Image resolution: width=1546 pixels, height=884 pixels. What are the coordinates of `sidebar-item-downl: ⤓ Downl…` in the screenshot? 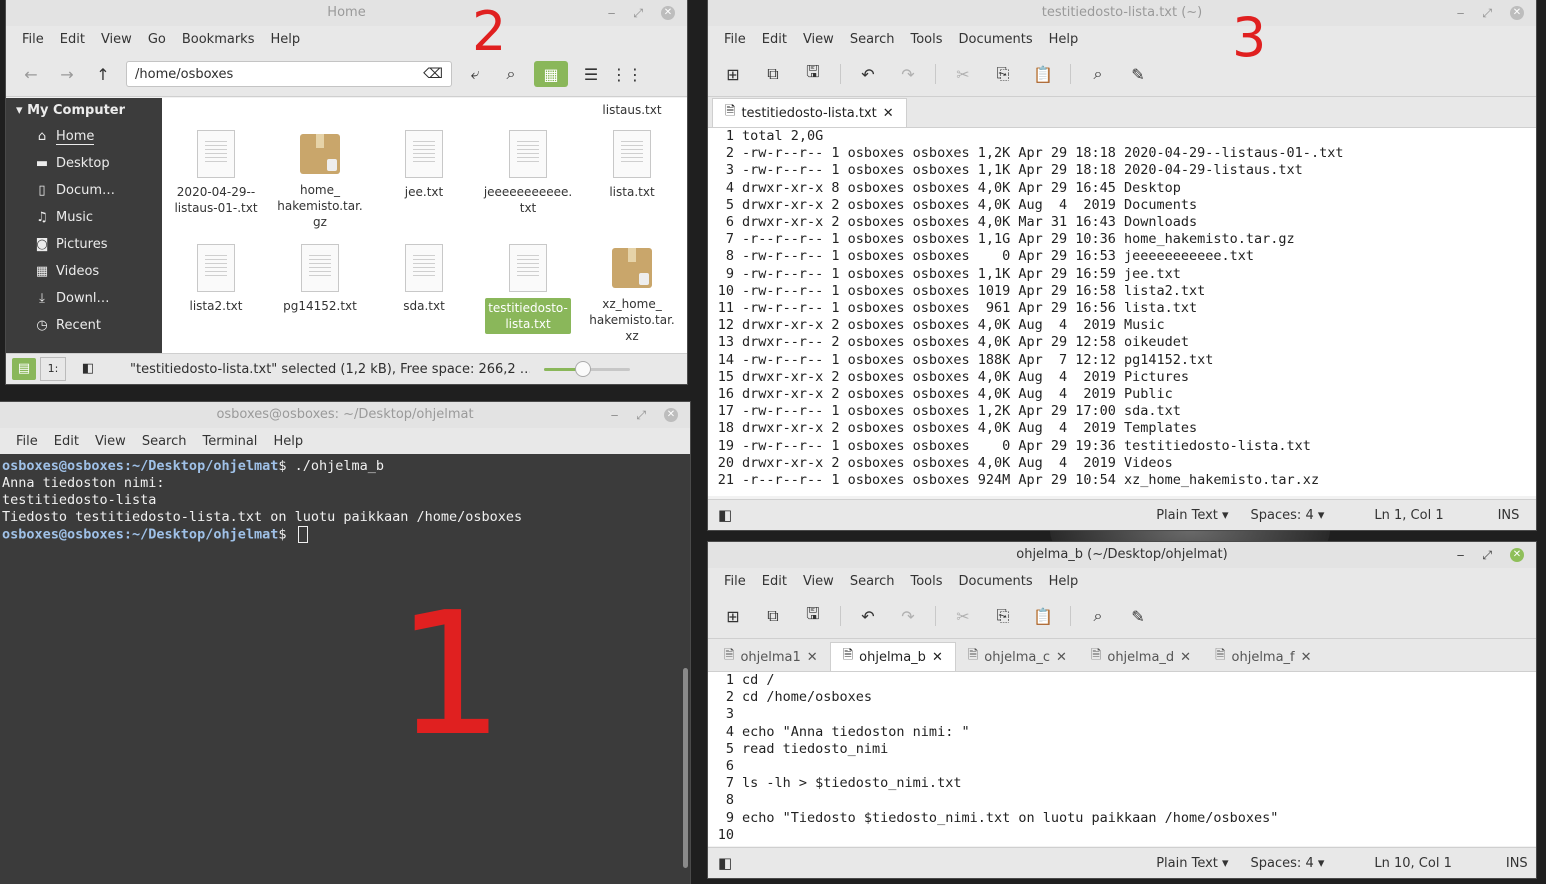 It's located at (84, 298).